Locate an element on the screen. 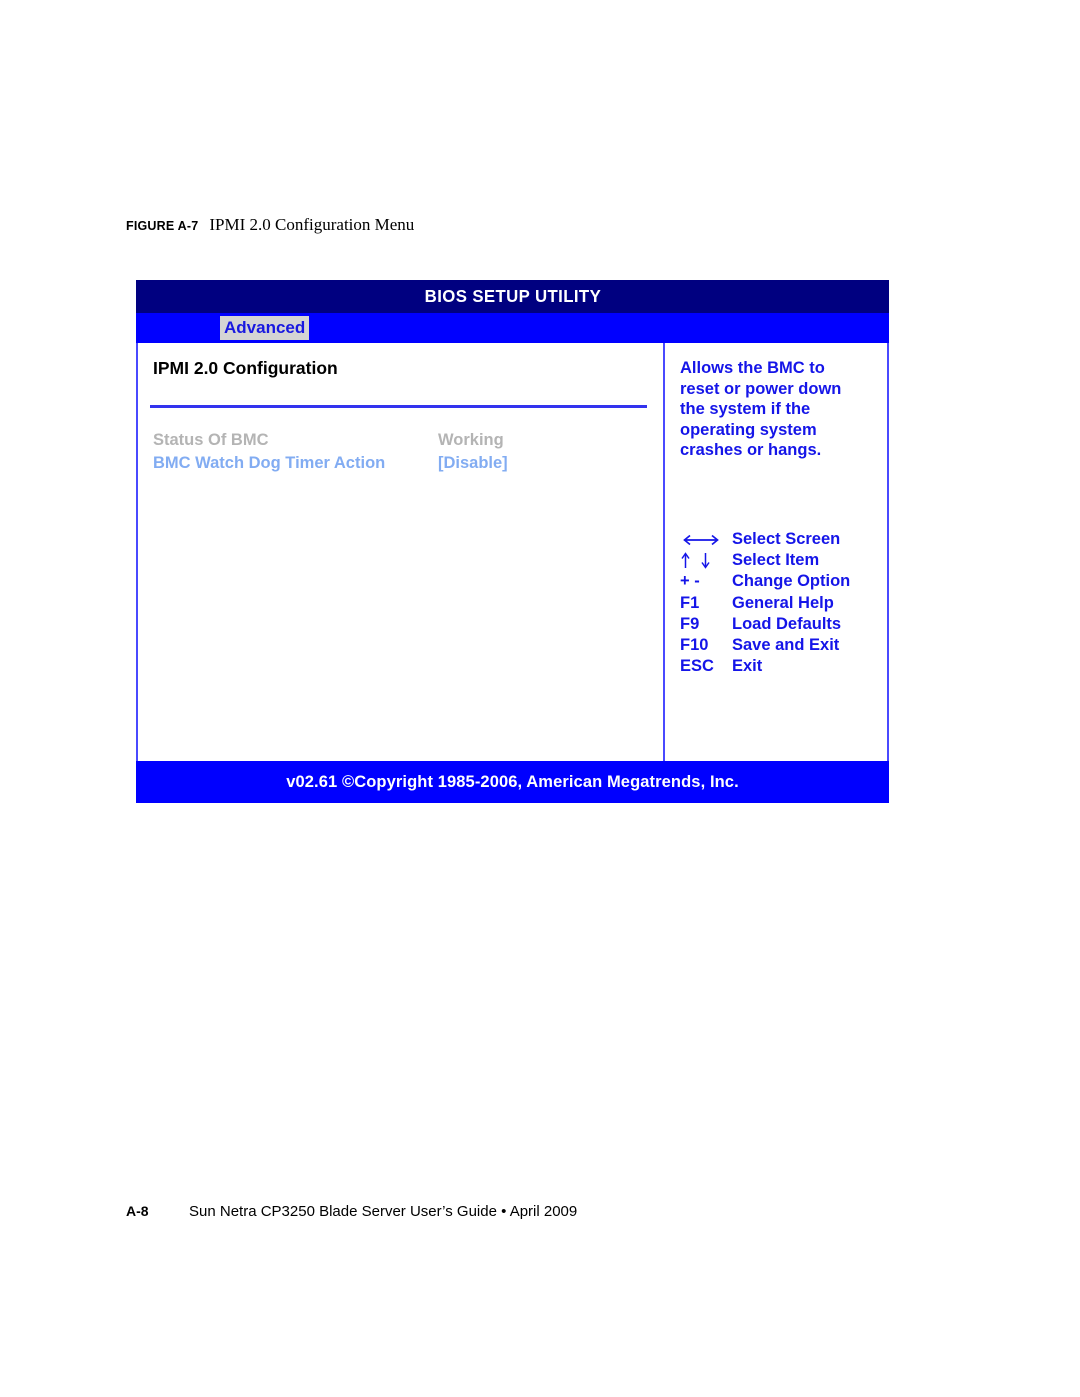  setting-row-bmc-watch-dog-timer-action: BMC Watch Dog Timer Action [Disable] is located at coordinates (406, 465).